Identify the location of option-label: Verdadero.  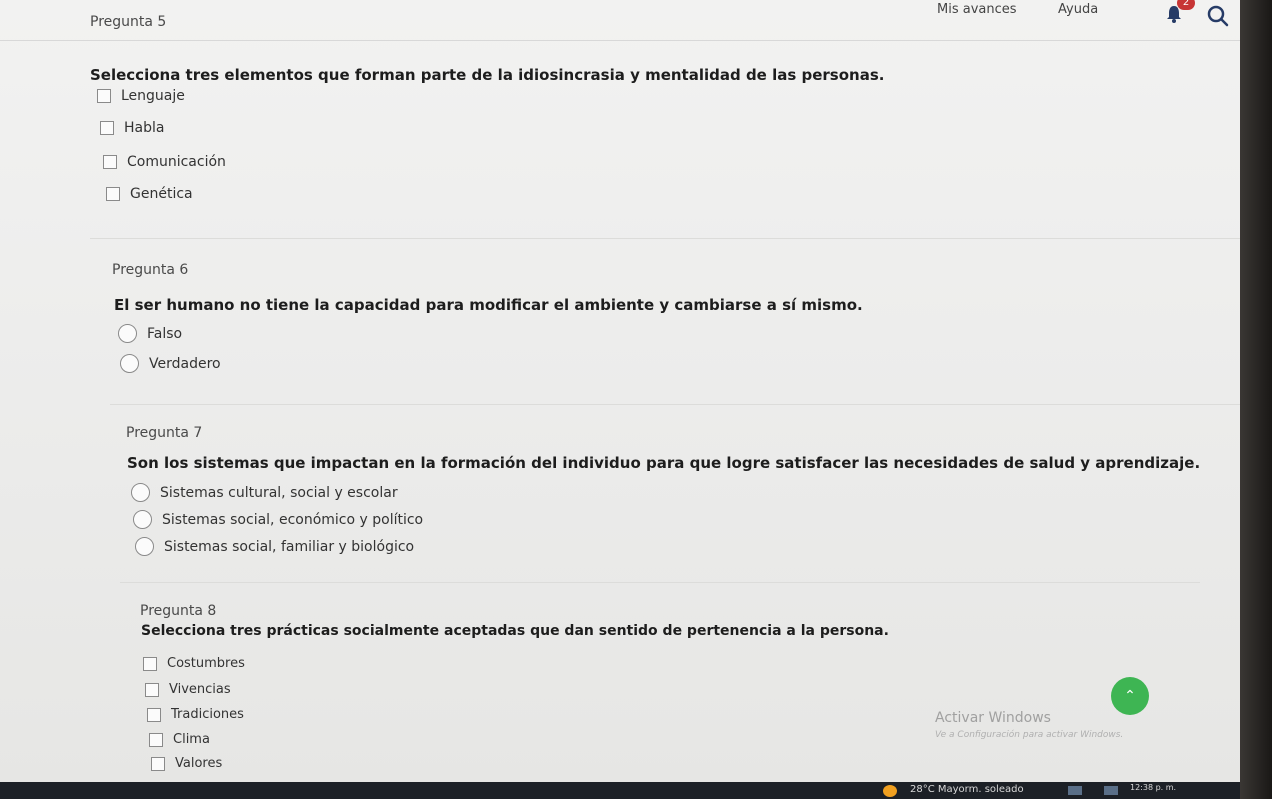
(185, 363).